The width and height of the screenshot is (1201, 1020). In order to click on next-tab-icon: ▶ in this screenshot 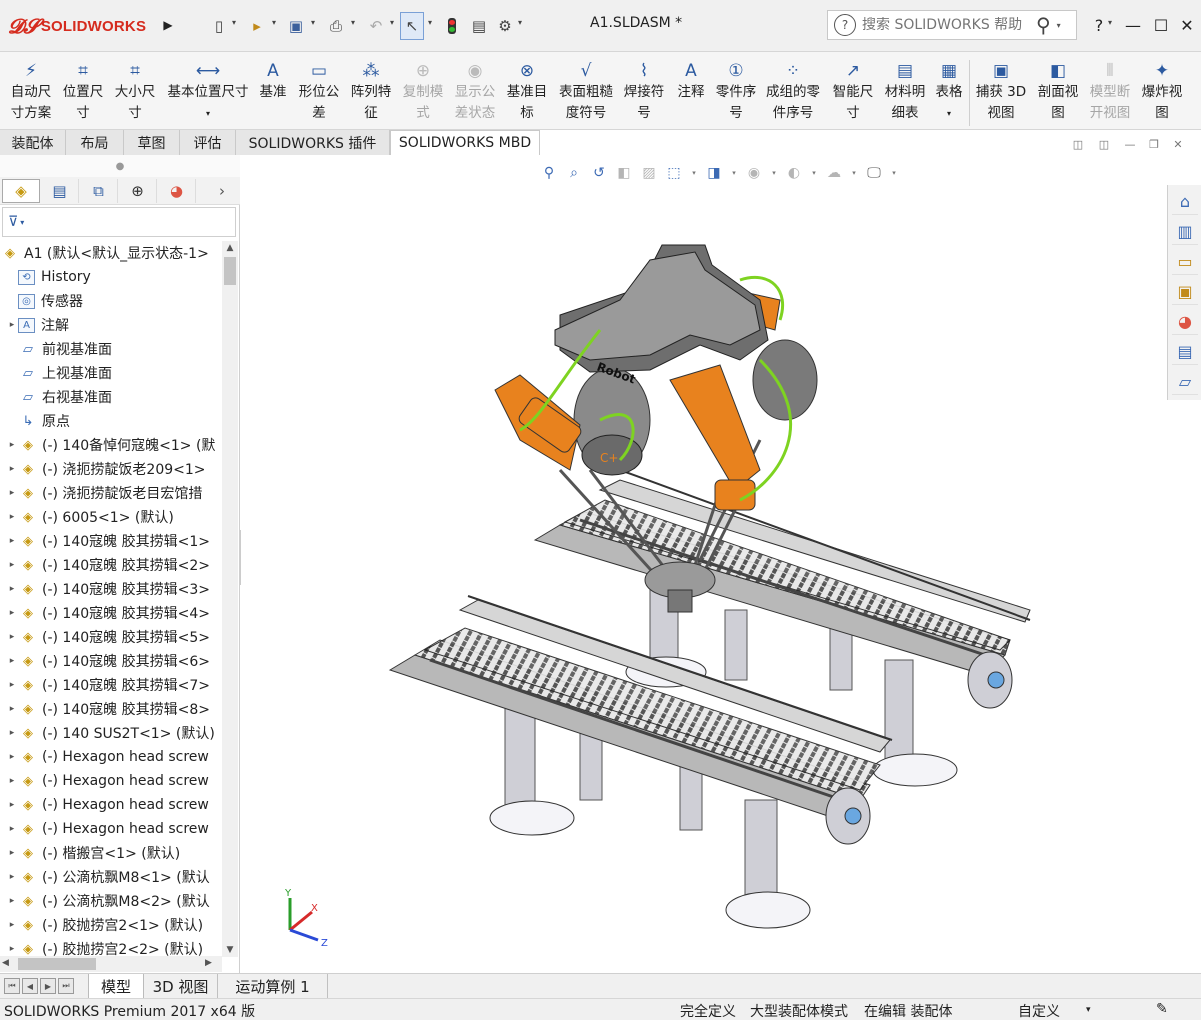, I will do `click(48, 986)`.